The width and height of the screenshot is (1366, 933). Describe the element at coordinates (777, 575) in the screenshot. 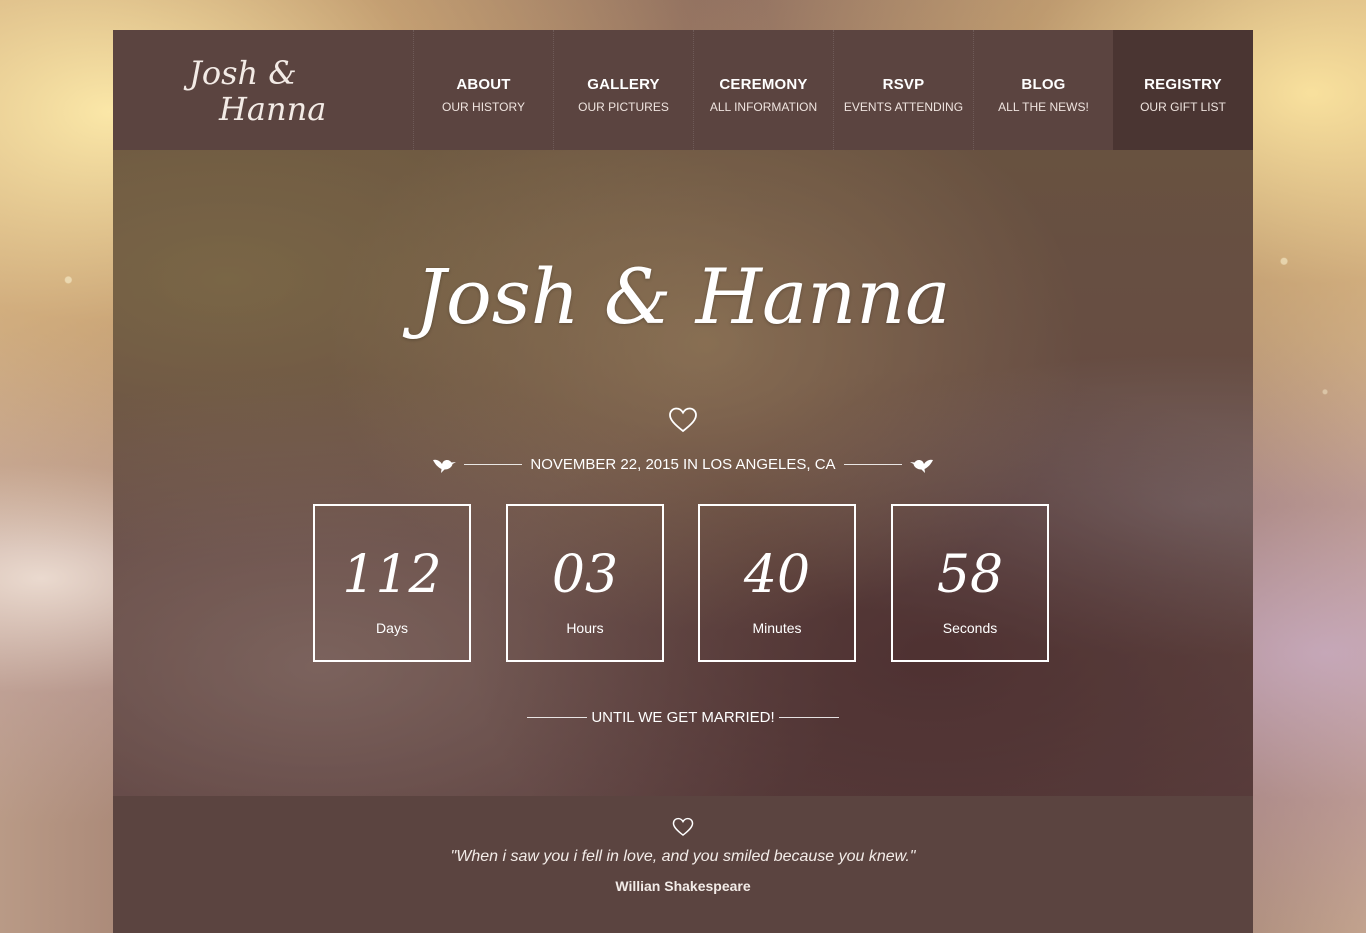

I see `countdown-value: 40` at that location.